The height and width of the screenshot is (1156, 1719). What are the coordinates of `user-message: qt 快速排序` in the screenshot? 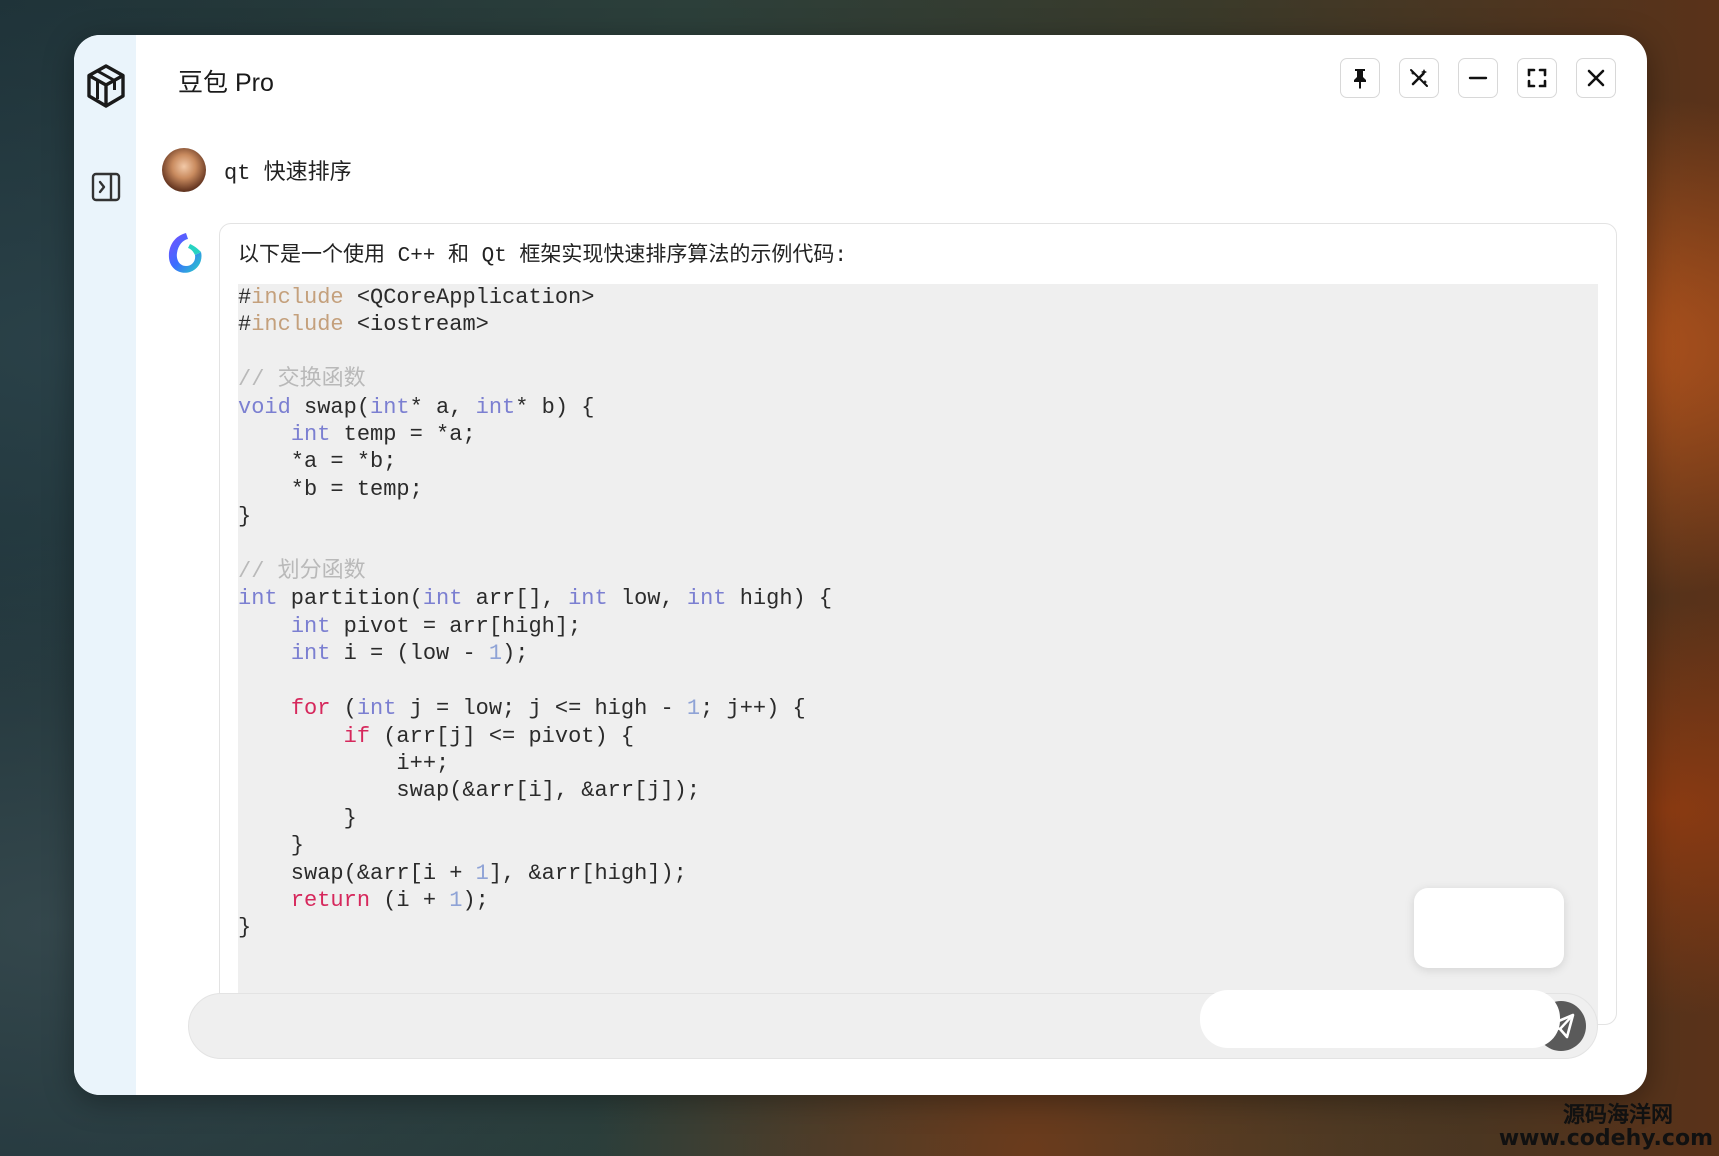 It's located at (257, 170).